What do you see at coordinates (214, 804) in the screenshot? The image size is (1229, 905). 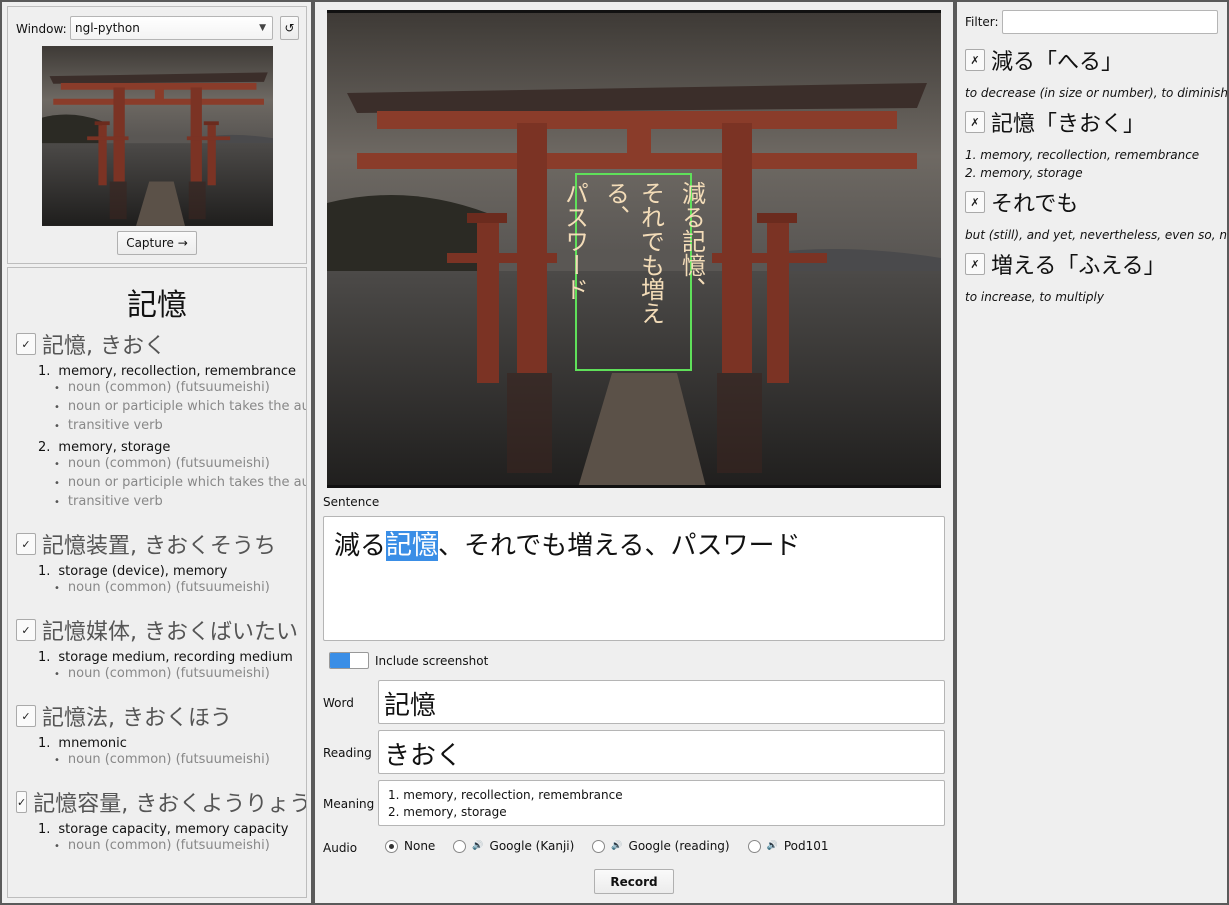 I see `entry-reading: , きおくようりょう` at bounding box center [214, 804].